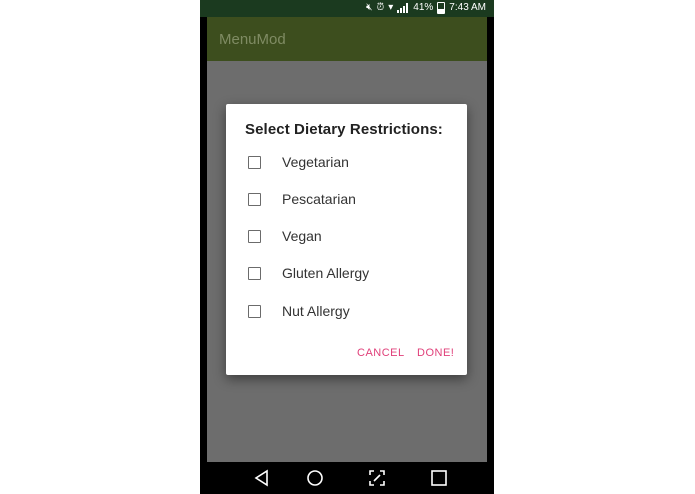  I want to click on option-gluten-allergy: Gluten Allergy, so click(346, 275).